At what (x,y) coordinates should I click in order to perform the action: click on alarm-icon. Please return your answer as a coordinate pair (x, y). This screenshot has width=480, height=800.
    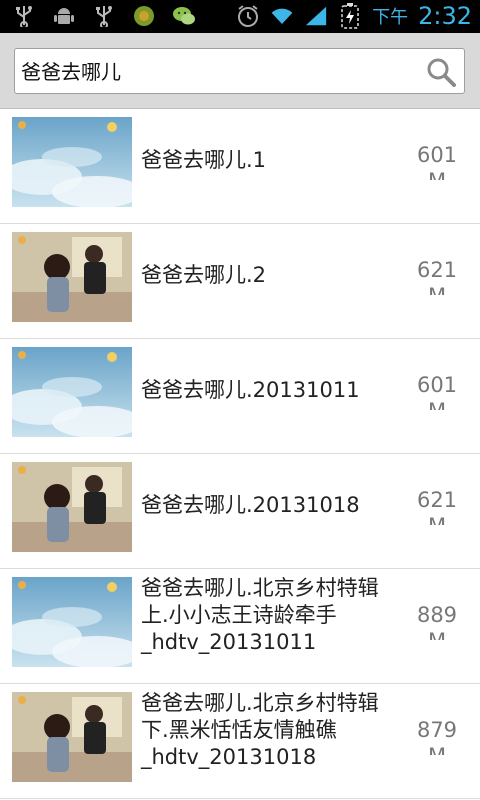
    Looking at the image, I should click on (248, 16).